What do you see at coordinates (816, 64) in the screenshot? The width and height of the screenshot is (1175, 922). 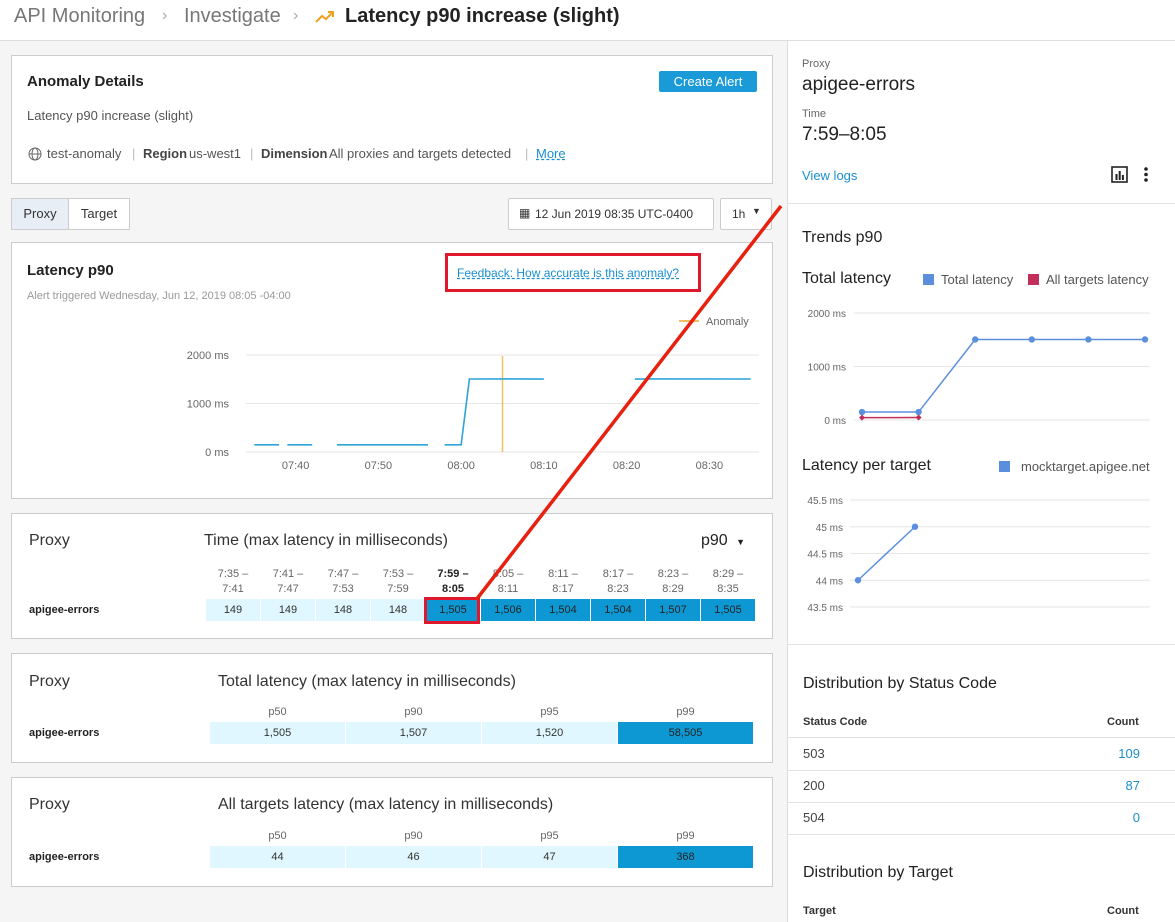 I see `proxy-label: Proxy` at bounding box center [816, 64].